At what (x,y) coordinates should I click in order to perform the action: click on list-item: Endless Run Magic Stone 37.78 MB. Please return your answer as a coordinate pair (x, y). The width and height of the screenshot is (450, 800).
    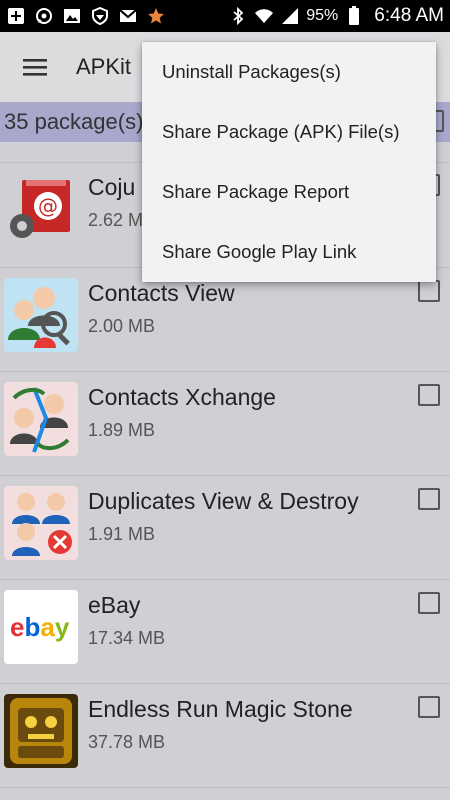
    Looking at the image, I should click on (225, 736).